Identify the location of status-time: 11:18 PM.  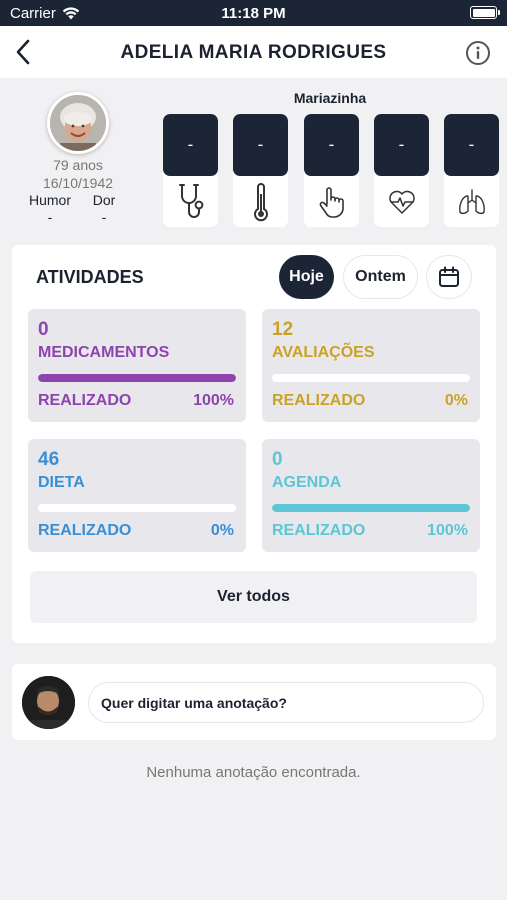
(253, 13).